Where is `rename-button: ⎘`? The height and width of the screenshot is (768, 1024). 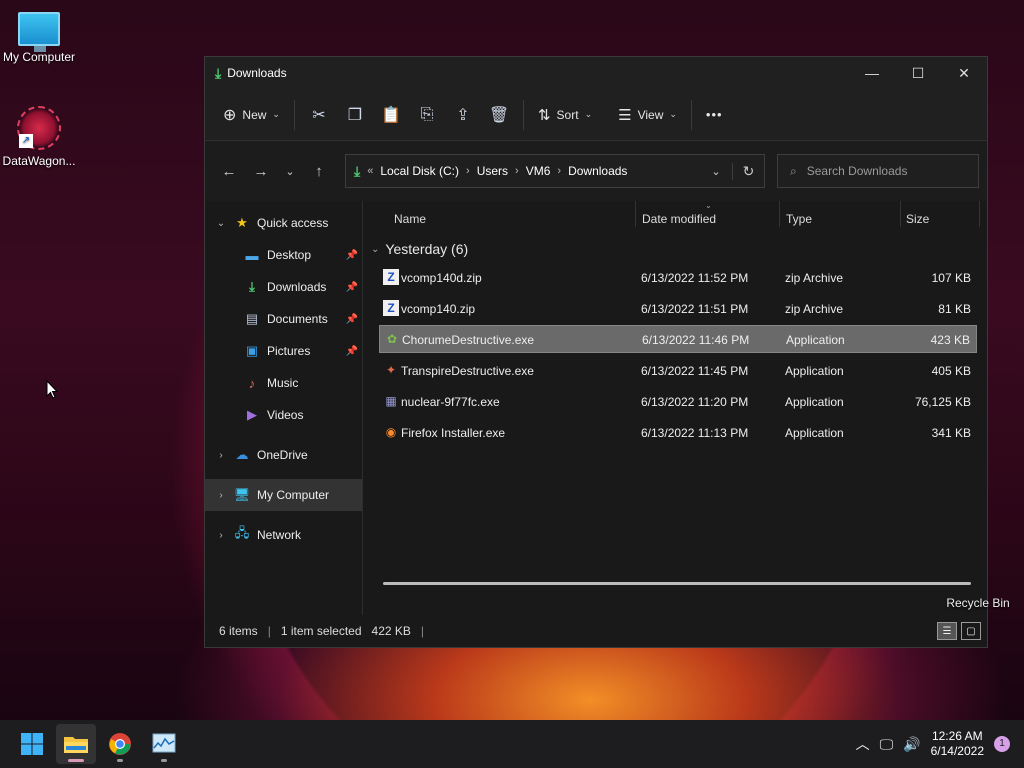
rename-button: ⎘ is located at coordinates (427, 115).